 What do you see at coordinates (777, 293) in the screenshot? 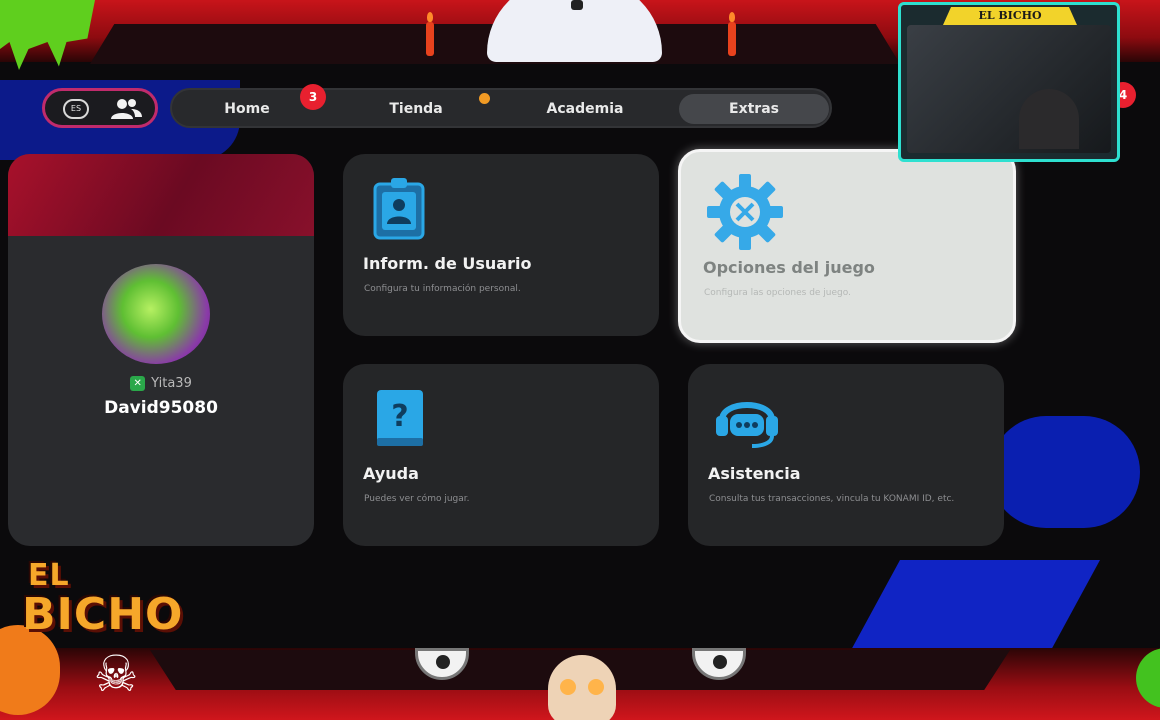
I see `card-description: Configura las opciones de juego.` at bounding box center [777, 293].